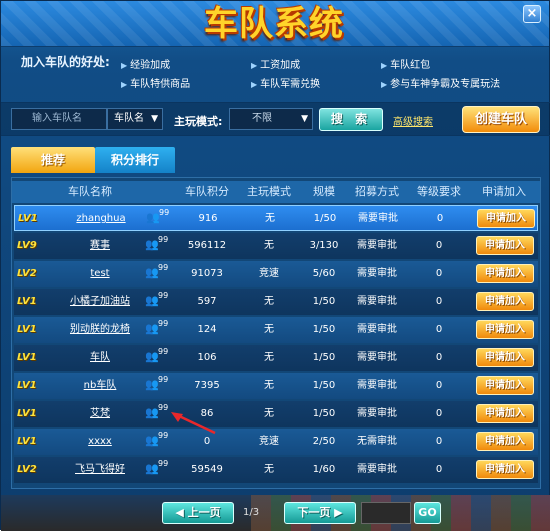  Describe the element at coordinates (100, 302) in the screenshot. I see `team-name-link: 小橘子加油站` at that location.